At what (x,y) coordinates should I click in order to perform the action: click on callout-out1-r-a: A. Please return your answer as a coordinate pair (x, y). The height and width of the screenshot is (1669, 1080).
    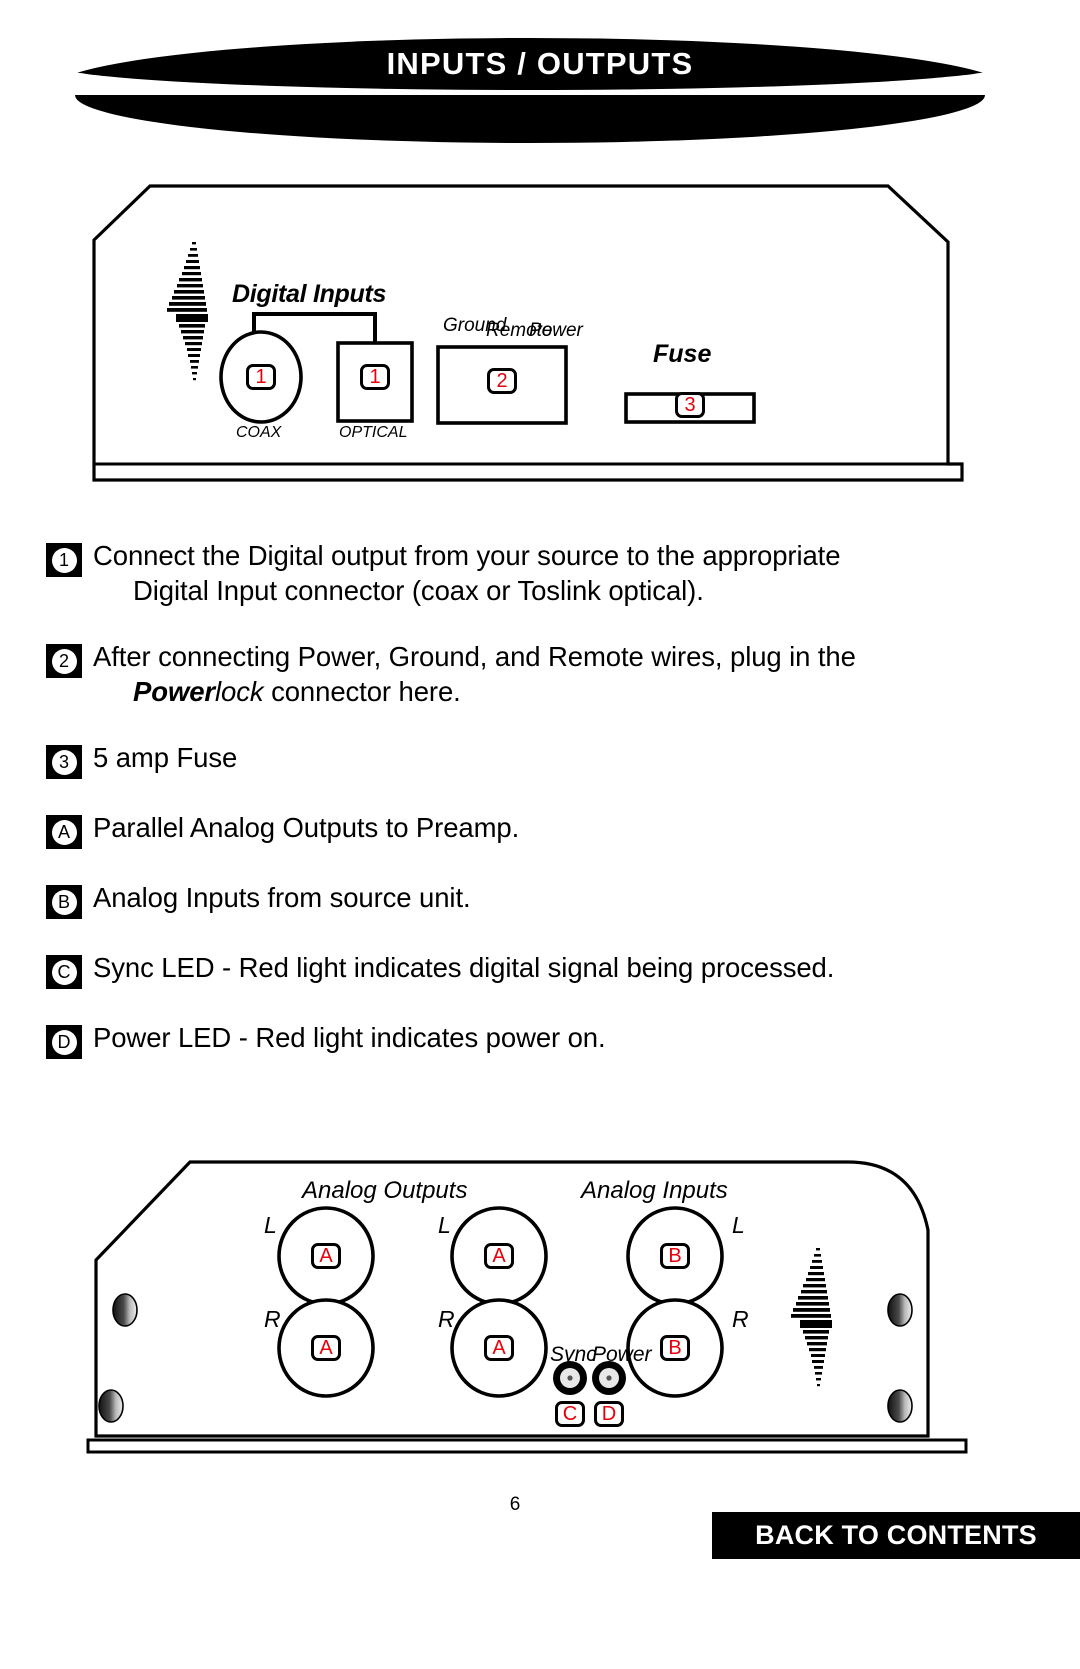
    Looking at the image, I should click on (326, 1348).